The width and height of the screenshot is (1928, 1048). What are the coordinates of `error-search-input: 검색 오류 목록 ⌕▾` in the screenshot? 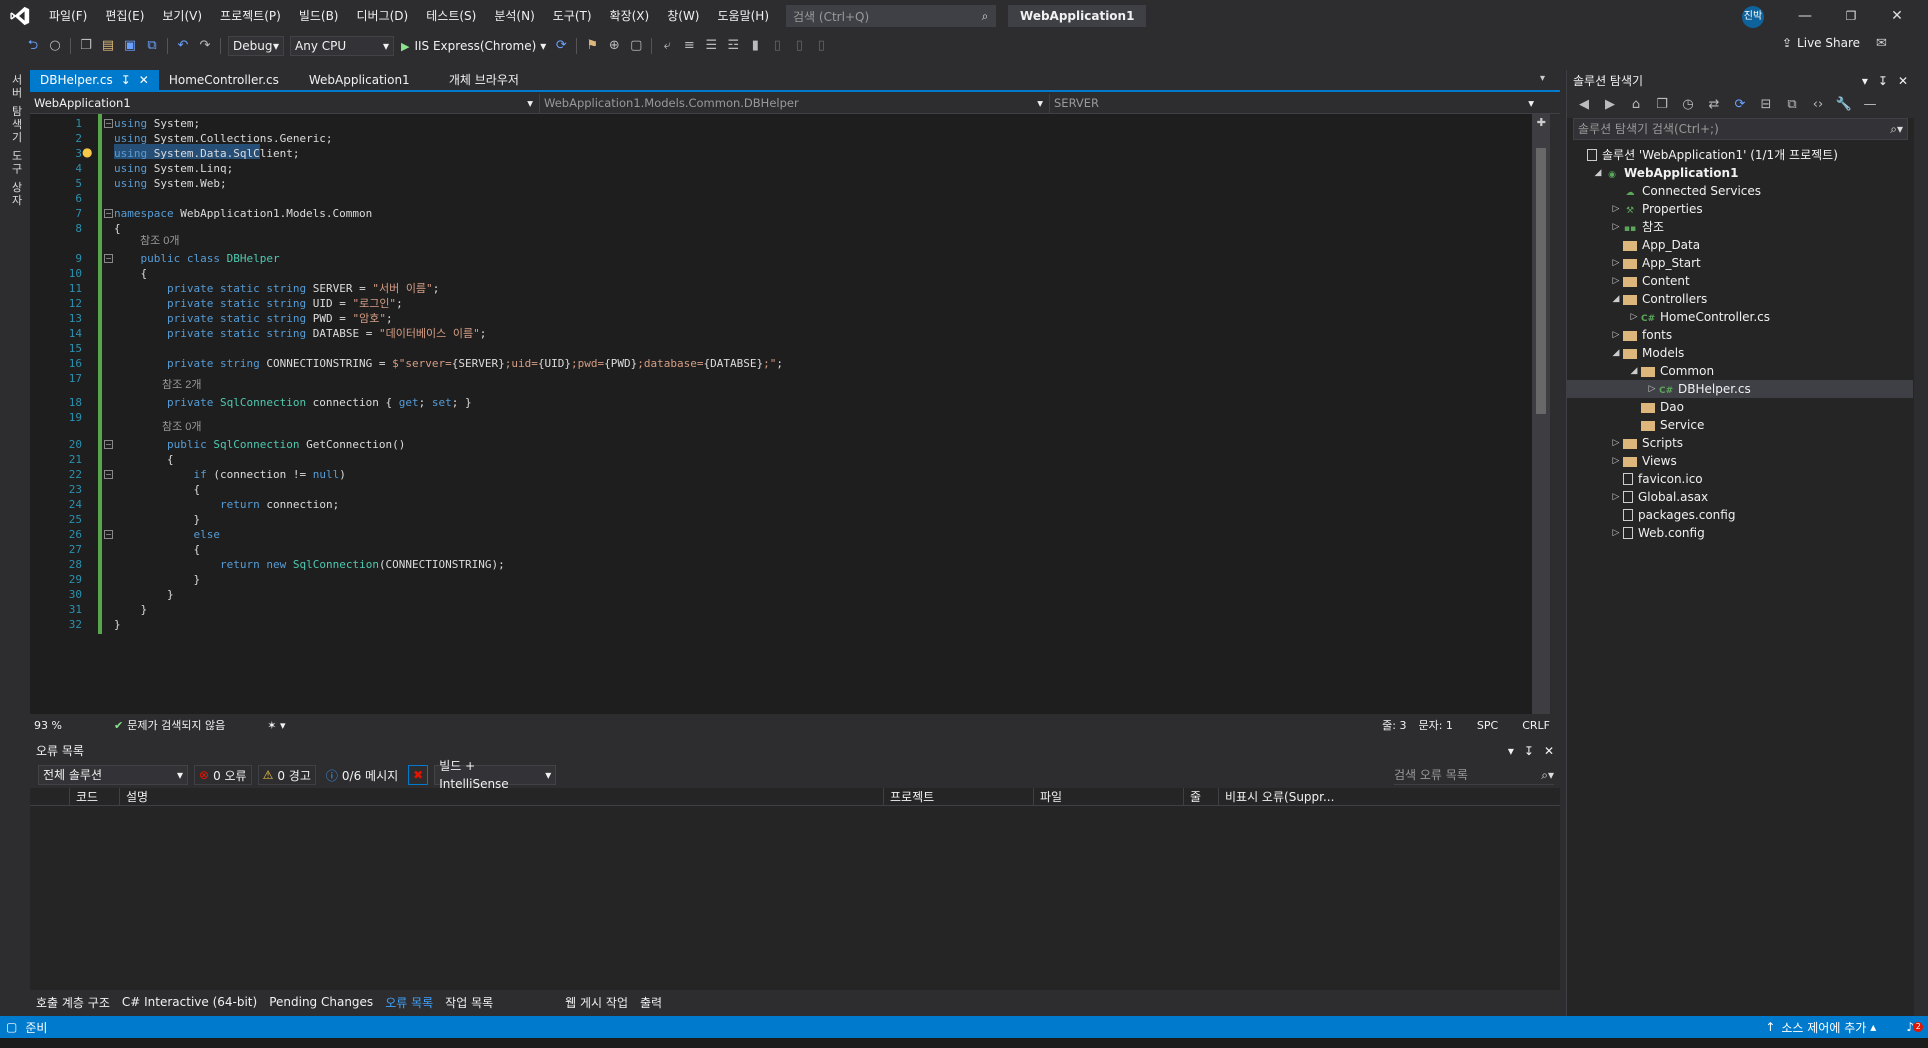 It's located at (1474, 775).